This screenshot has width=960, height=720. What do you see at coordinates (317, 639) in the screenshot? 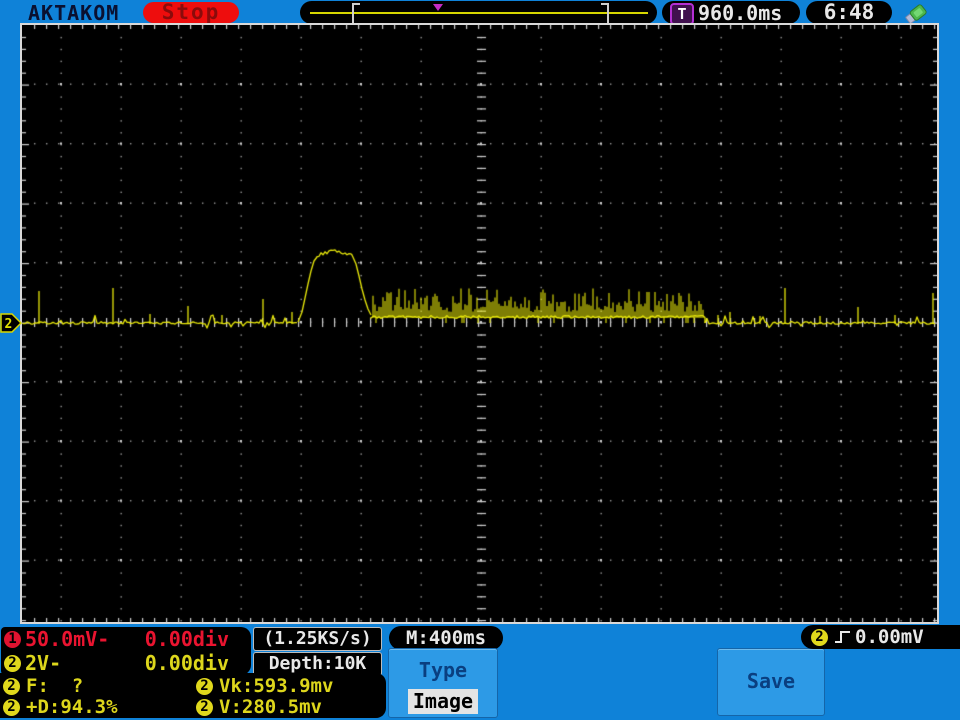
I see `sample-rate-readout: (1.25KS/s)` at bounding box center [317, 639].